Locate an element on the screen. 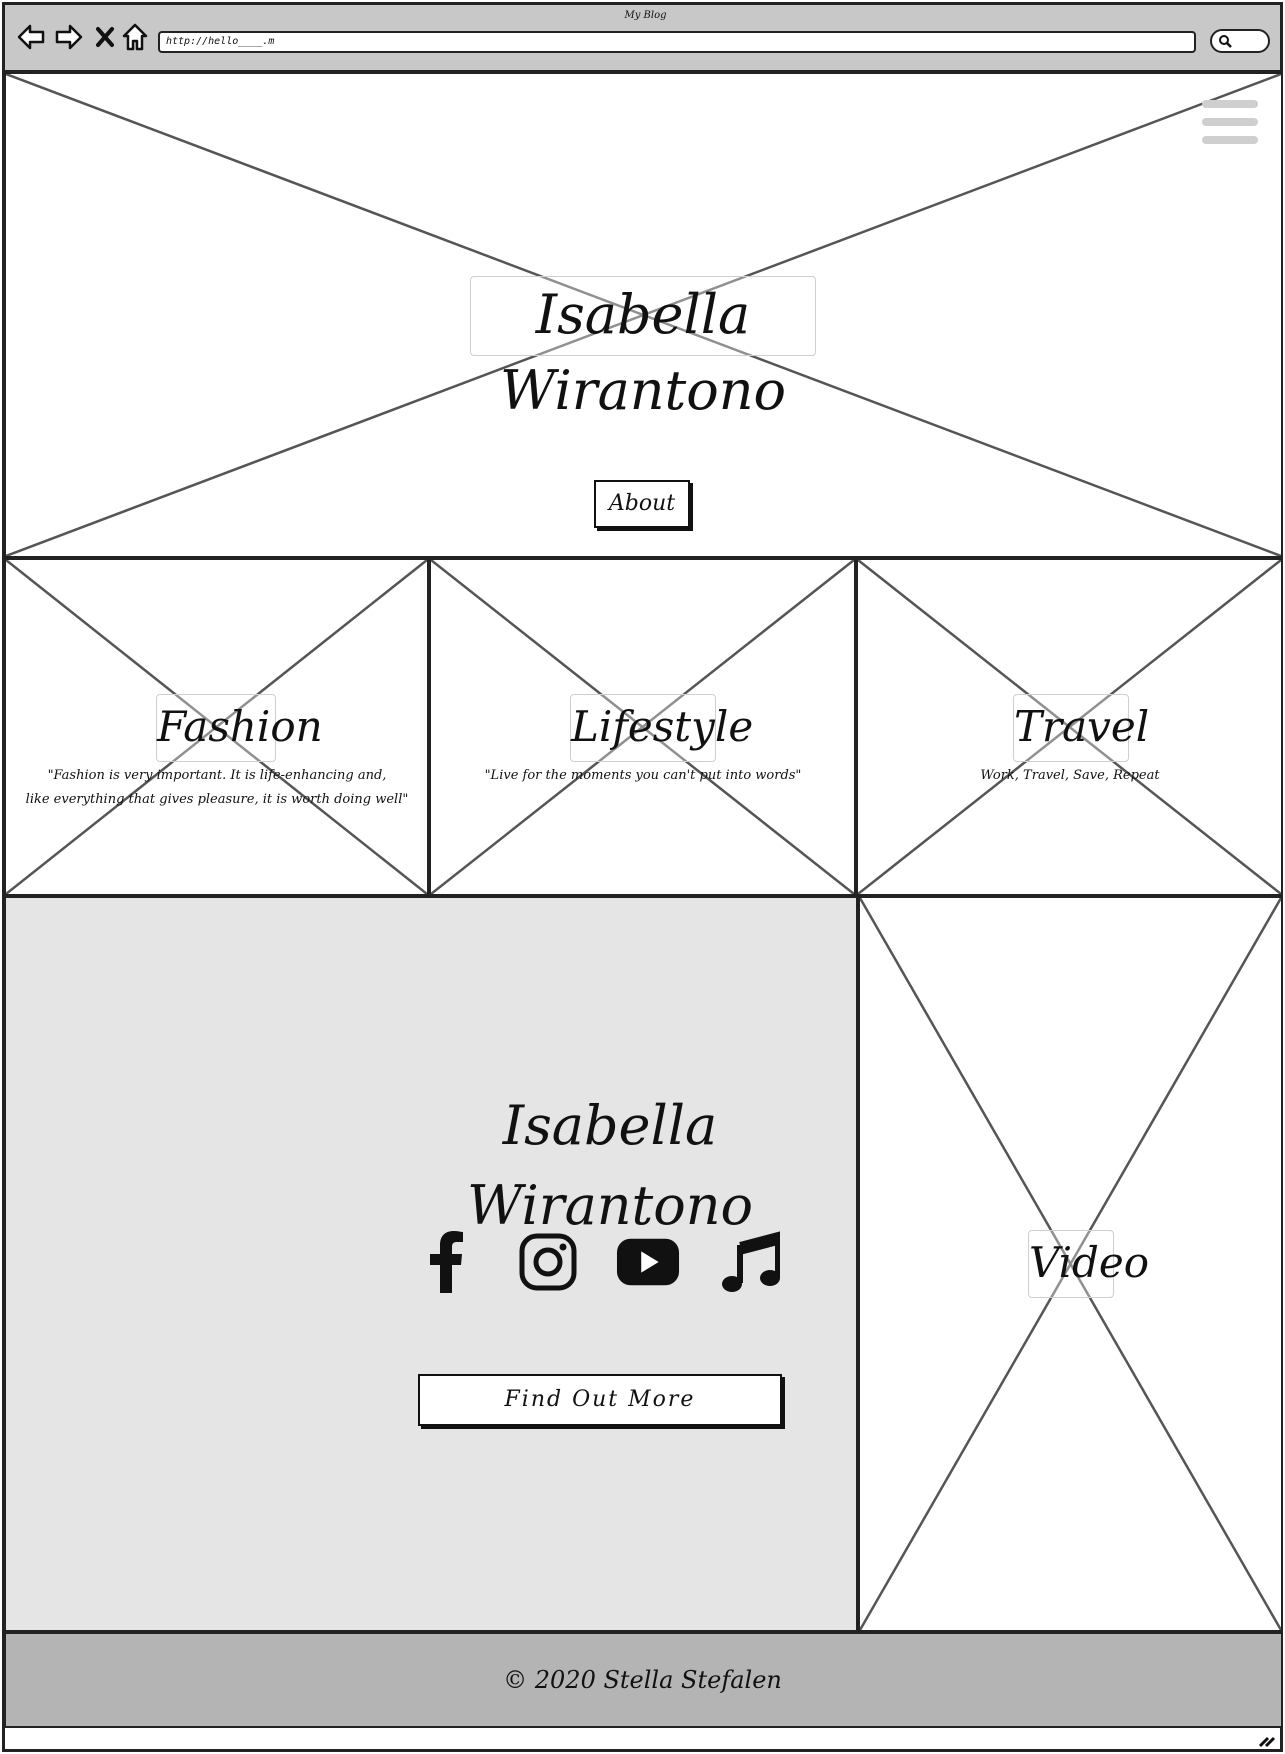  hamburger-menu-icon is located at coordinates (1230, 124).